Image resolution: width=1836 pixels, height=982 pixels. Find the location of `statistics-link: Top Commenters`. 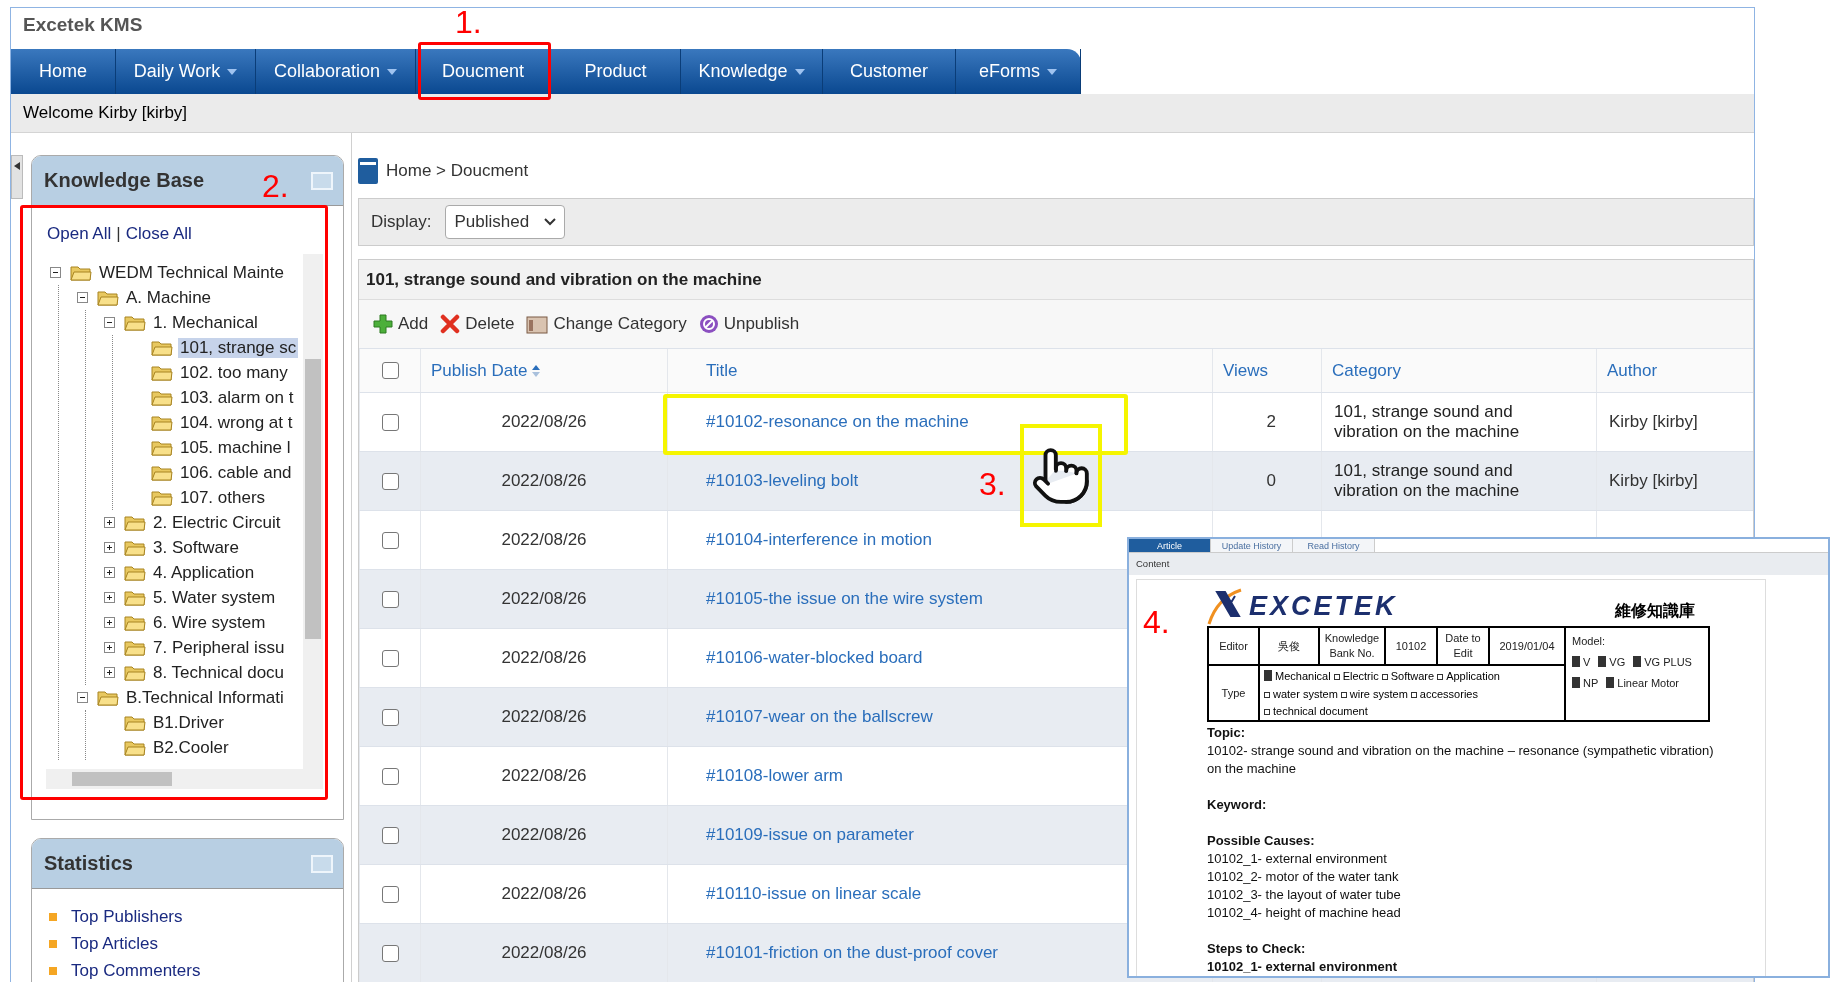

statistics-link: Top Commenters is located at coordinates (136, 970).